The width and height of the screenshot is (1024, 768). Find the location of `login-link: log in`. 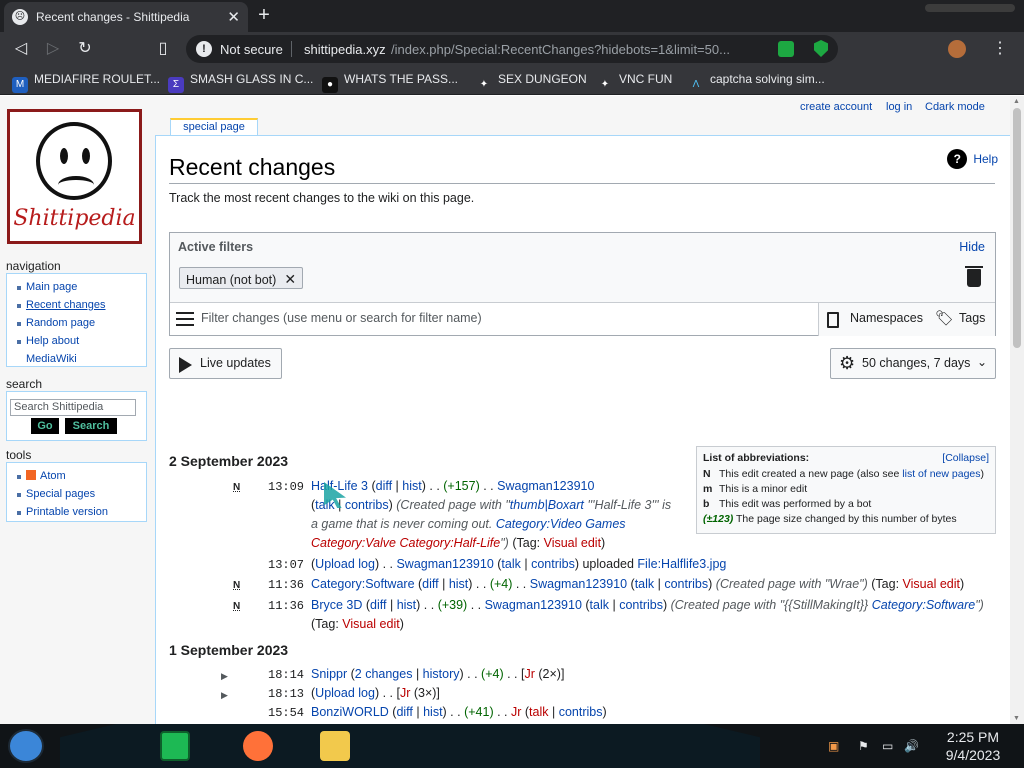

login-link: log in is located at coordinates (899, 107).